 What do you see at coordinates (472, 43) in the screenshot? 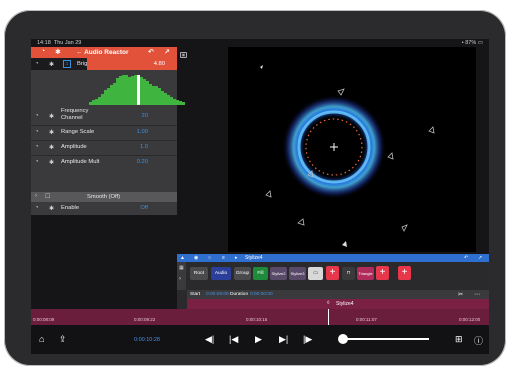
I see `battery-indicator: • 87% ▭` at bounding box center [472, 43].